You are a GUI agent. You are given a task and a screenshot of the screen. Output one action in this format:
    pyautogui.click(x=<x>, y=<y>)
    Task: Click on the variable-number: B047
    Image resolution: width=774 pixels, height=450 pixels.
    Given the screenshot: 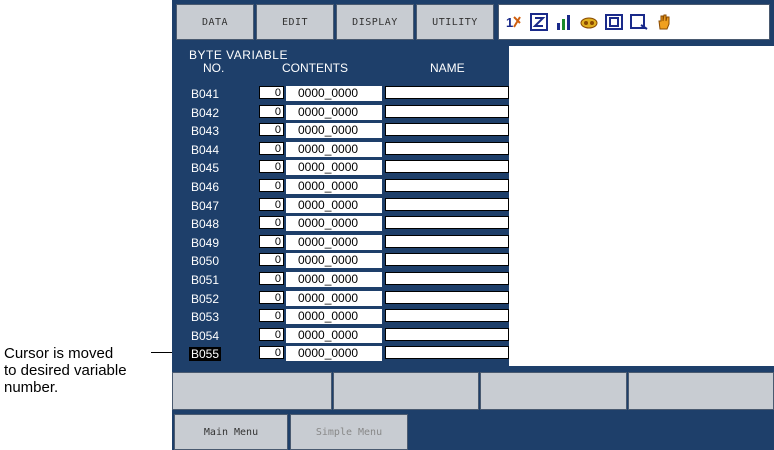 What is the action you would take?
    pyautogui.click(x=205, y=206)
    